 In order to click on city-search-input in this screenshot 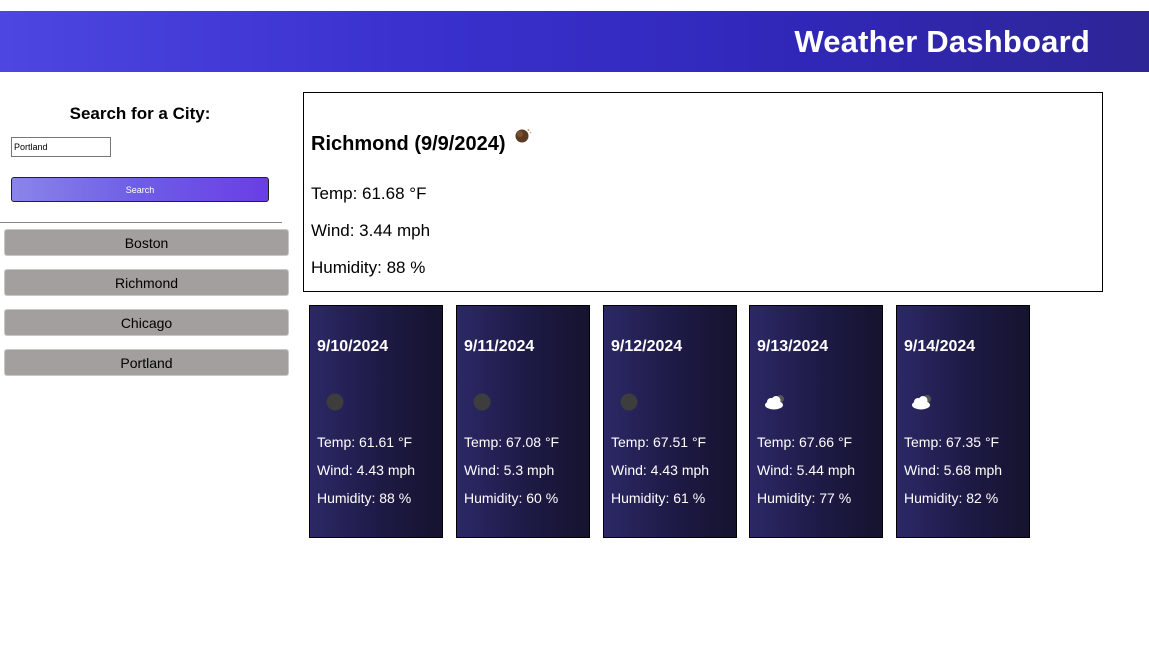, I will do `click(61, 147)`.